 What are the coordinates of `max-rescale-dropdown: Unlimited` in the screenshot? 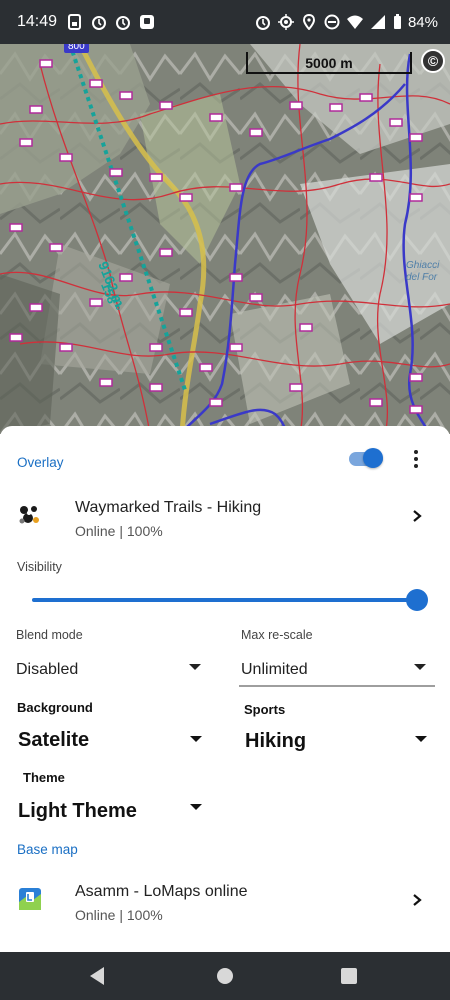 It's located at (274, 670).